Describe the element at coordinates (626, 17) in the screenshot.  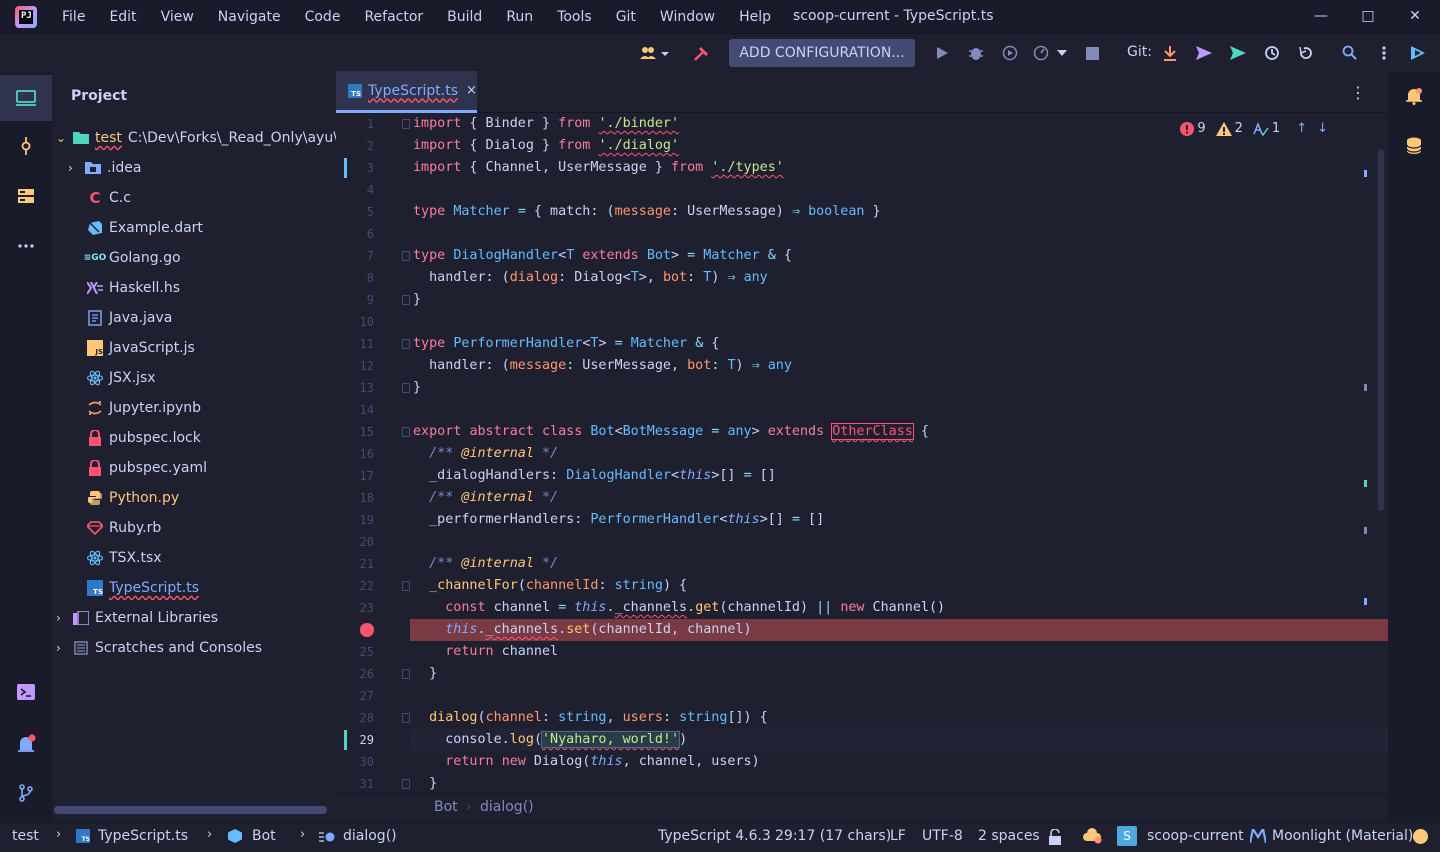
I see `menu-git: Git` at that location.